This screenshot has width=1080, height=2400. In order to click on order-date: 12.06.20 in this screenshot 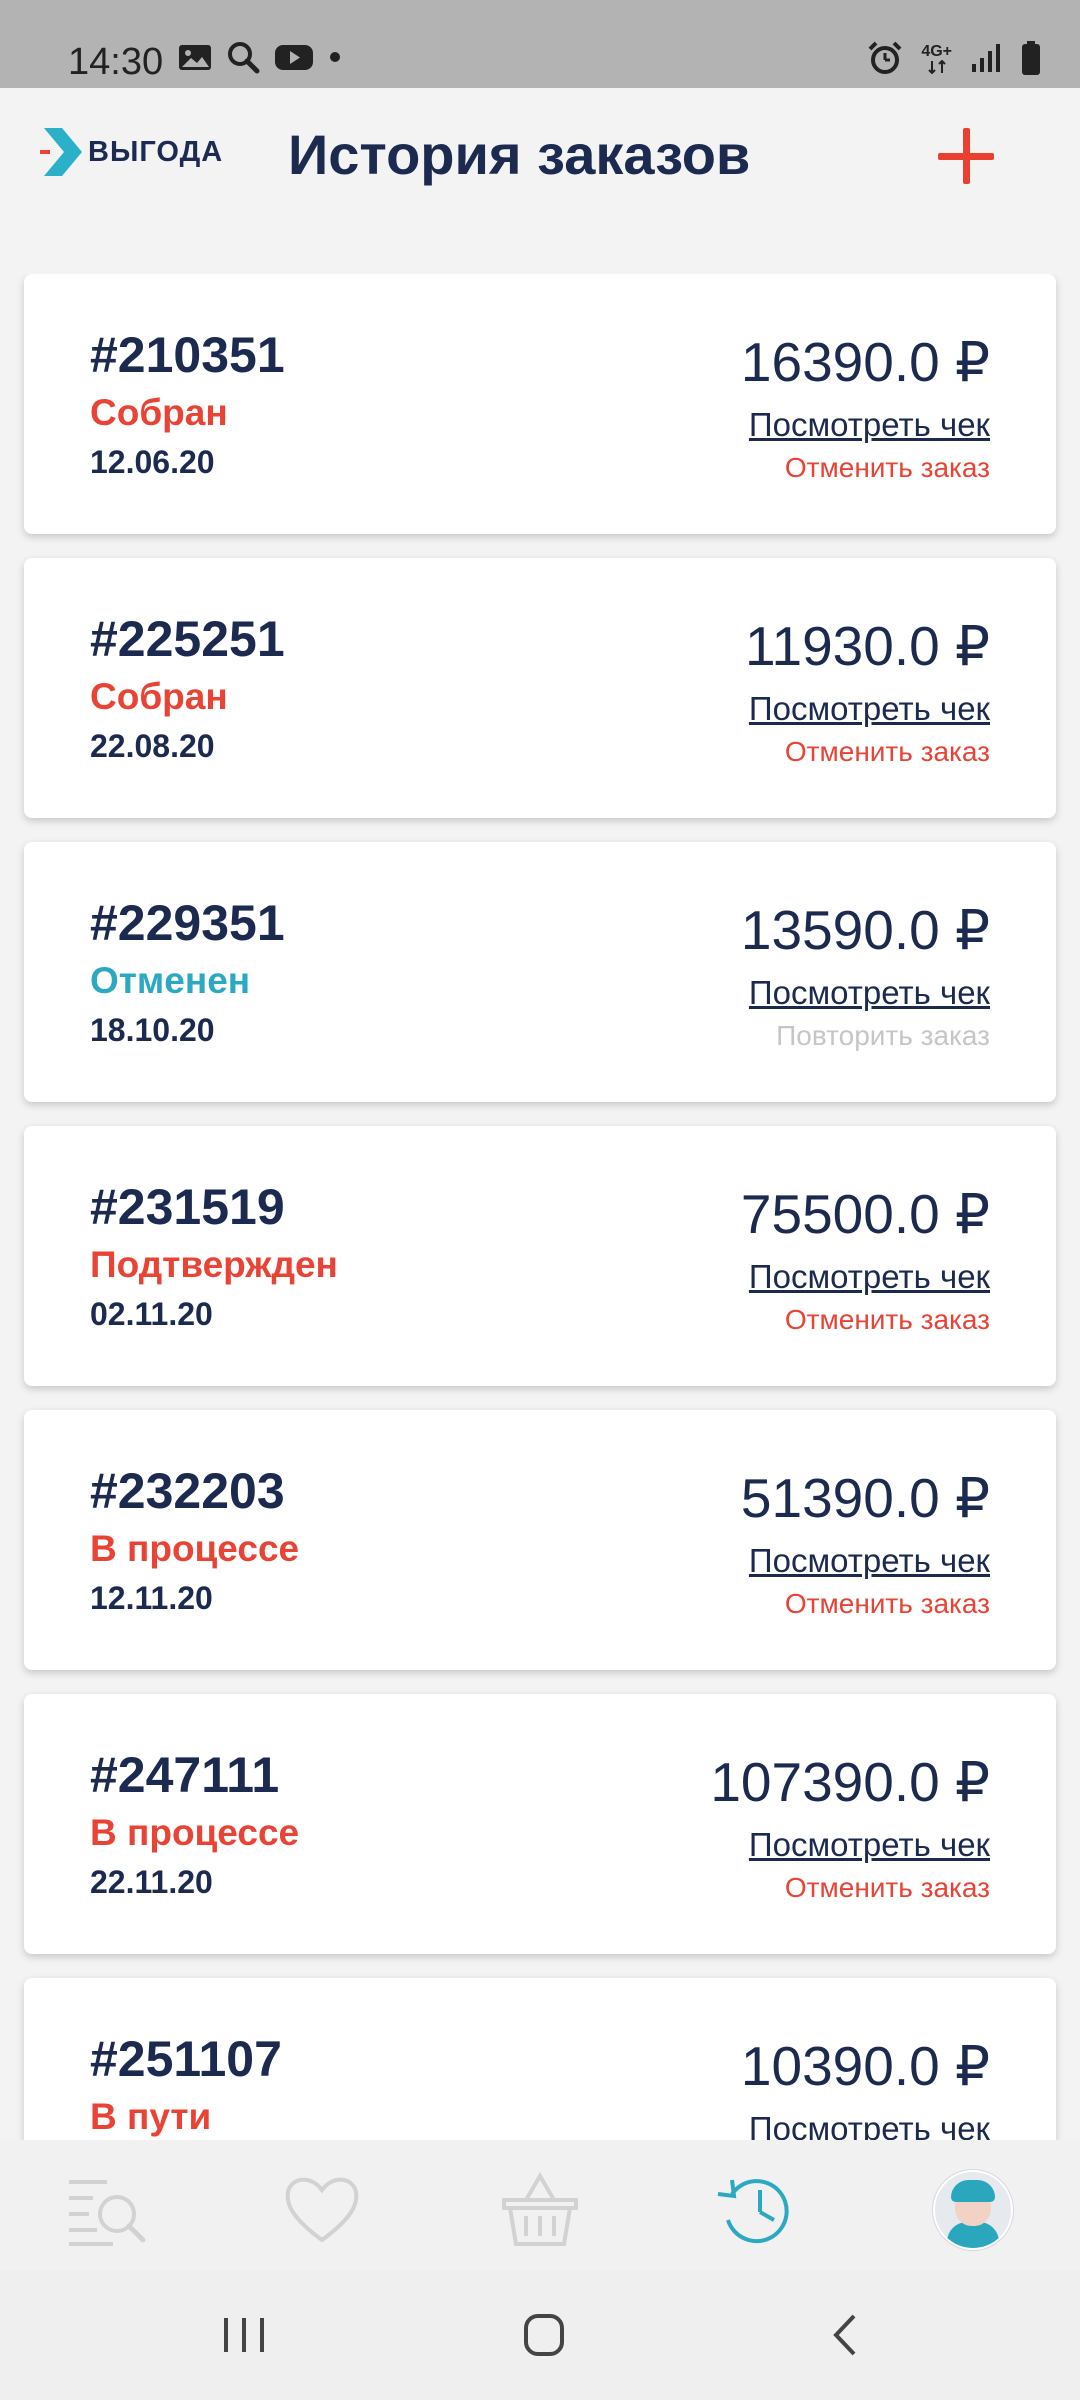, I will do `click(152, 462)`.